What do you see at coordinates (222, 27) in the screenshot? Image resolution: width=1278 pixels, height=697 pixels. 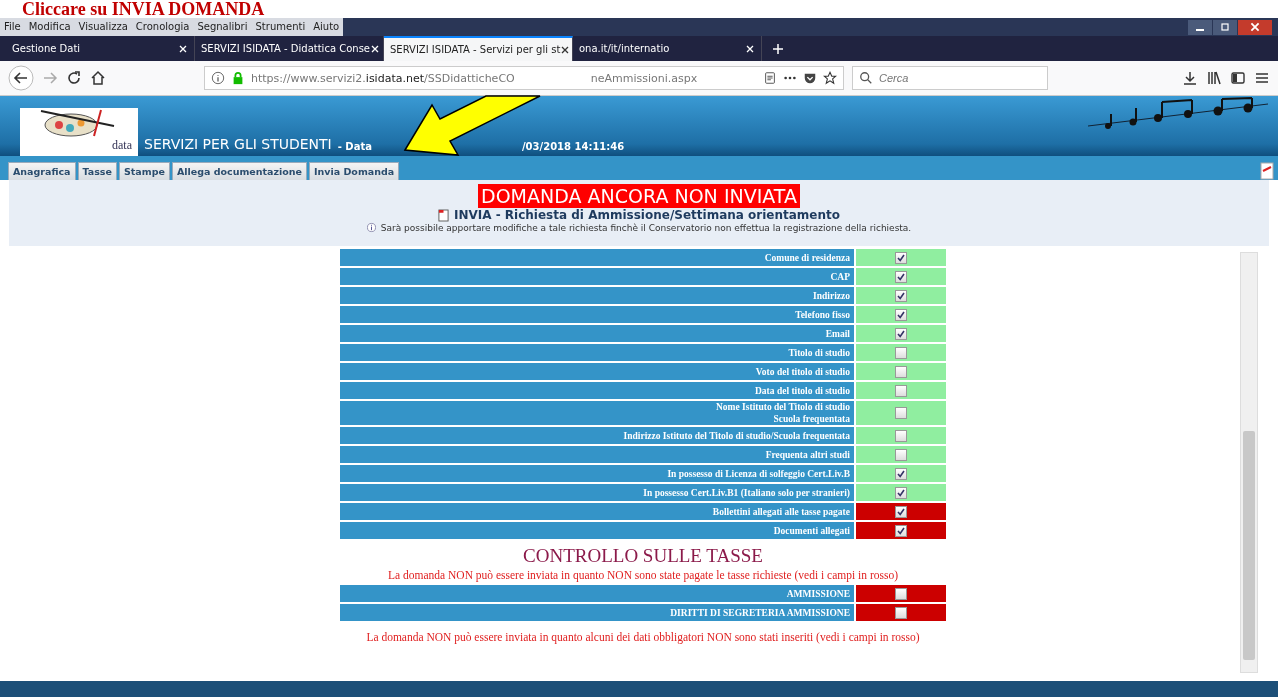 I see `menu-item: Segnalibri` at bounding box center [222, 27].